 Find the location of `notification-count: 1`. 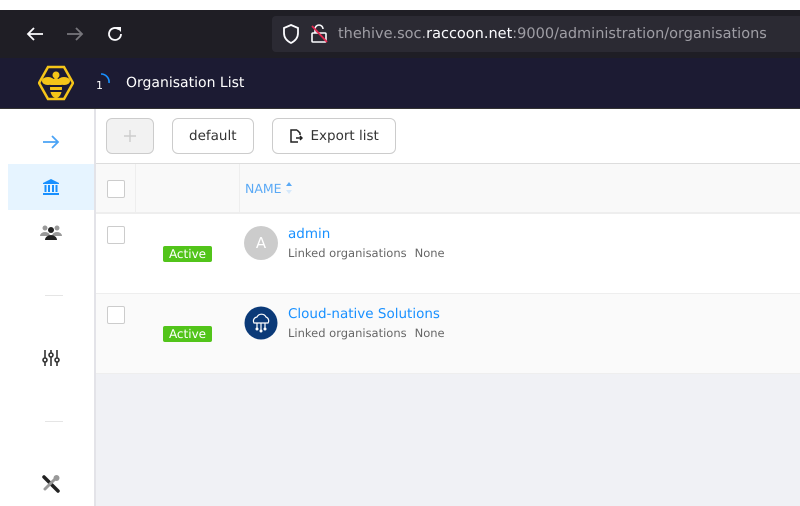

notification-count: 1 is located at coordinates (99, 85).